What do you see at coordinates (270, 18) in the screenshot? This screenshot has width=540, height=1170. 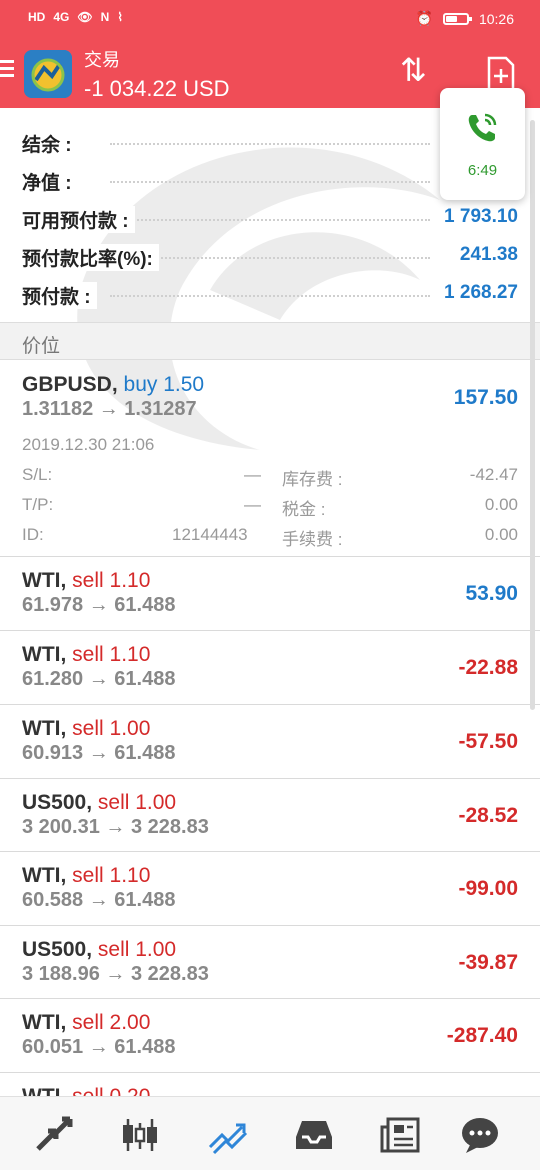 I see `status-bar: HD 4G 👁 N ⌇ ⏰ 10:26` at bounding box center [270, 18].